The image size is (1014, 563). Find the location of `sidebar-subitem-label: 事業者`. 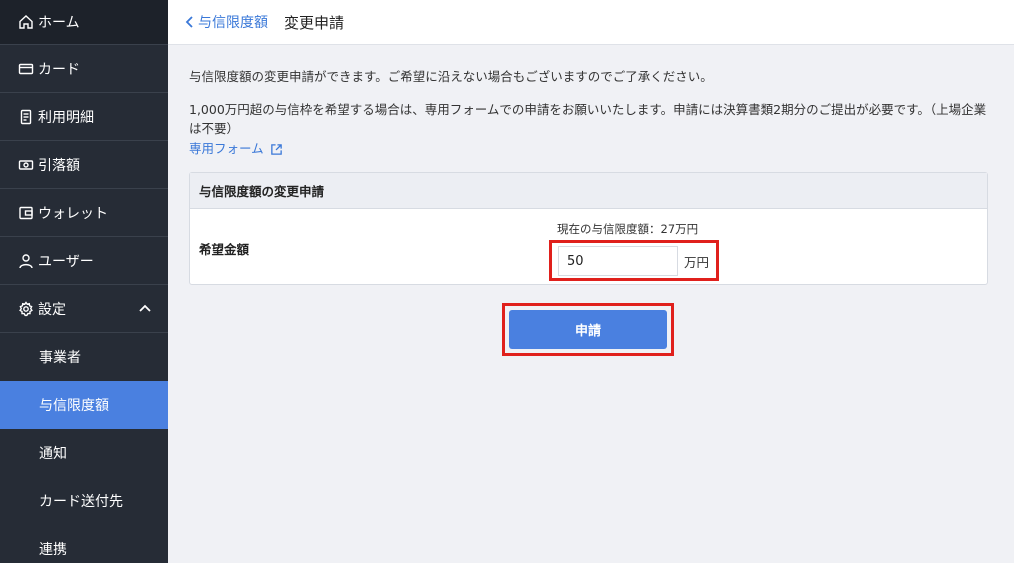

sidebar-subitem-label: 事業者 is located at coordinates (60, 358).